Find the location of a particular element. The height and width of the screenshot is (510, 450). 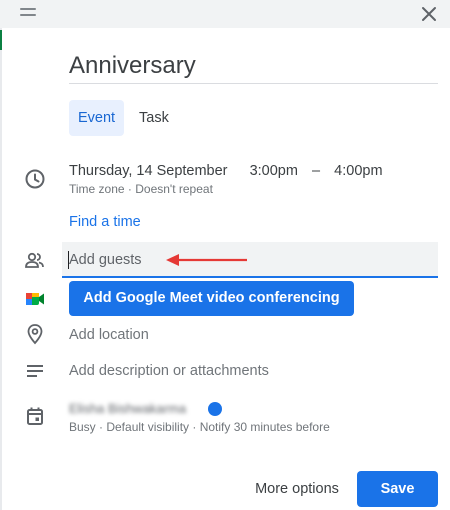

google-meet-icon is located at coordinates (35, 299).